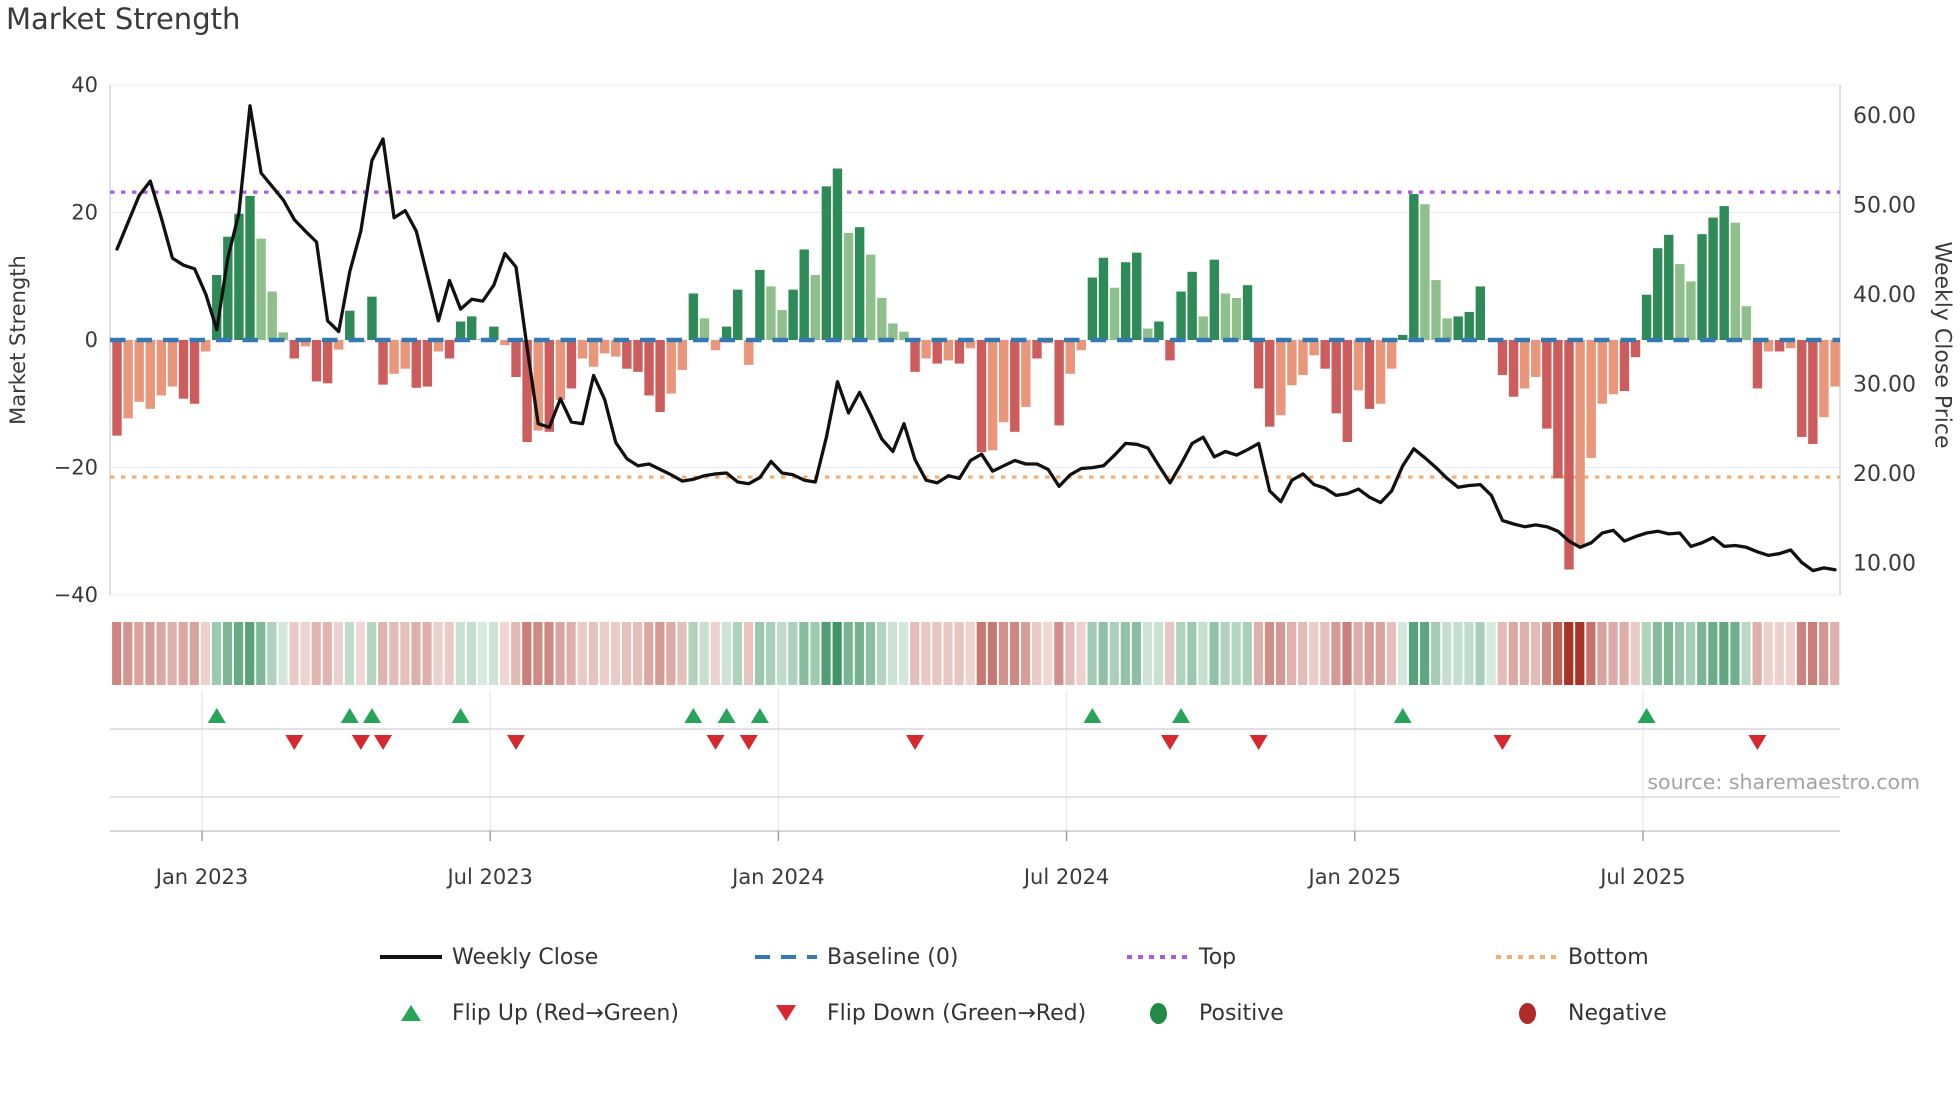  What do you see at coordinates (893, 957) in the screenshot?
I see `legend-label: Baseline (0)` at bounding box center [893, 957].